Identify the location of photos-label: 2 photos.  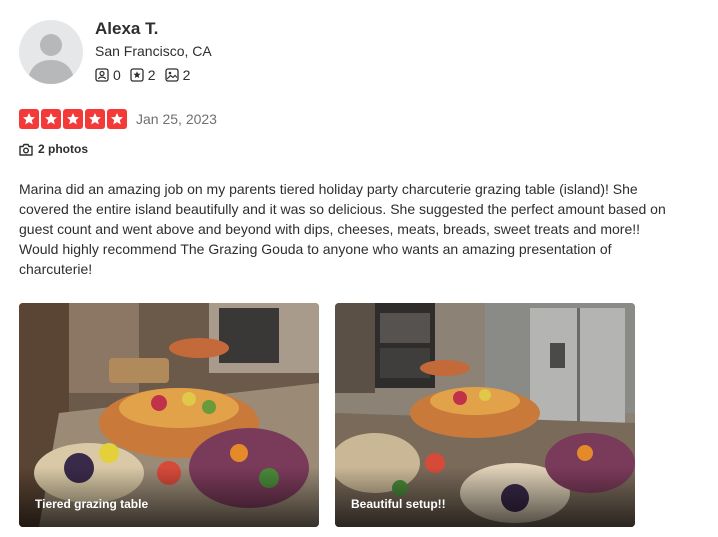
(63, 149).